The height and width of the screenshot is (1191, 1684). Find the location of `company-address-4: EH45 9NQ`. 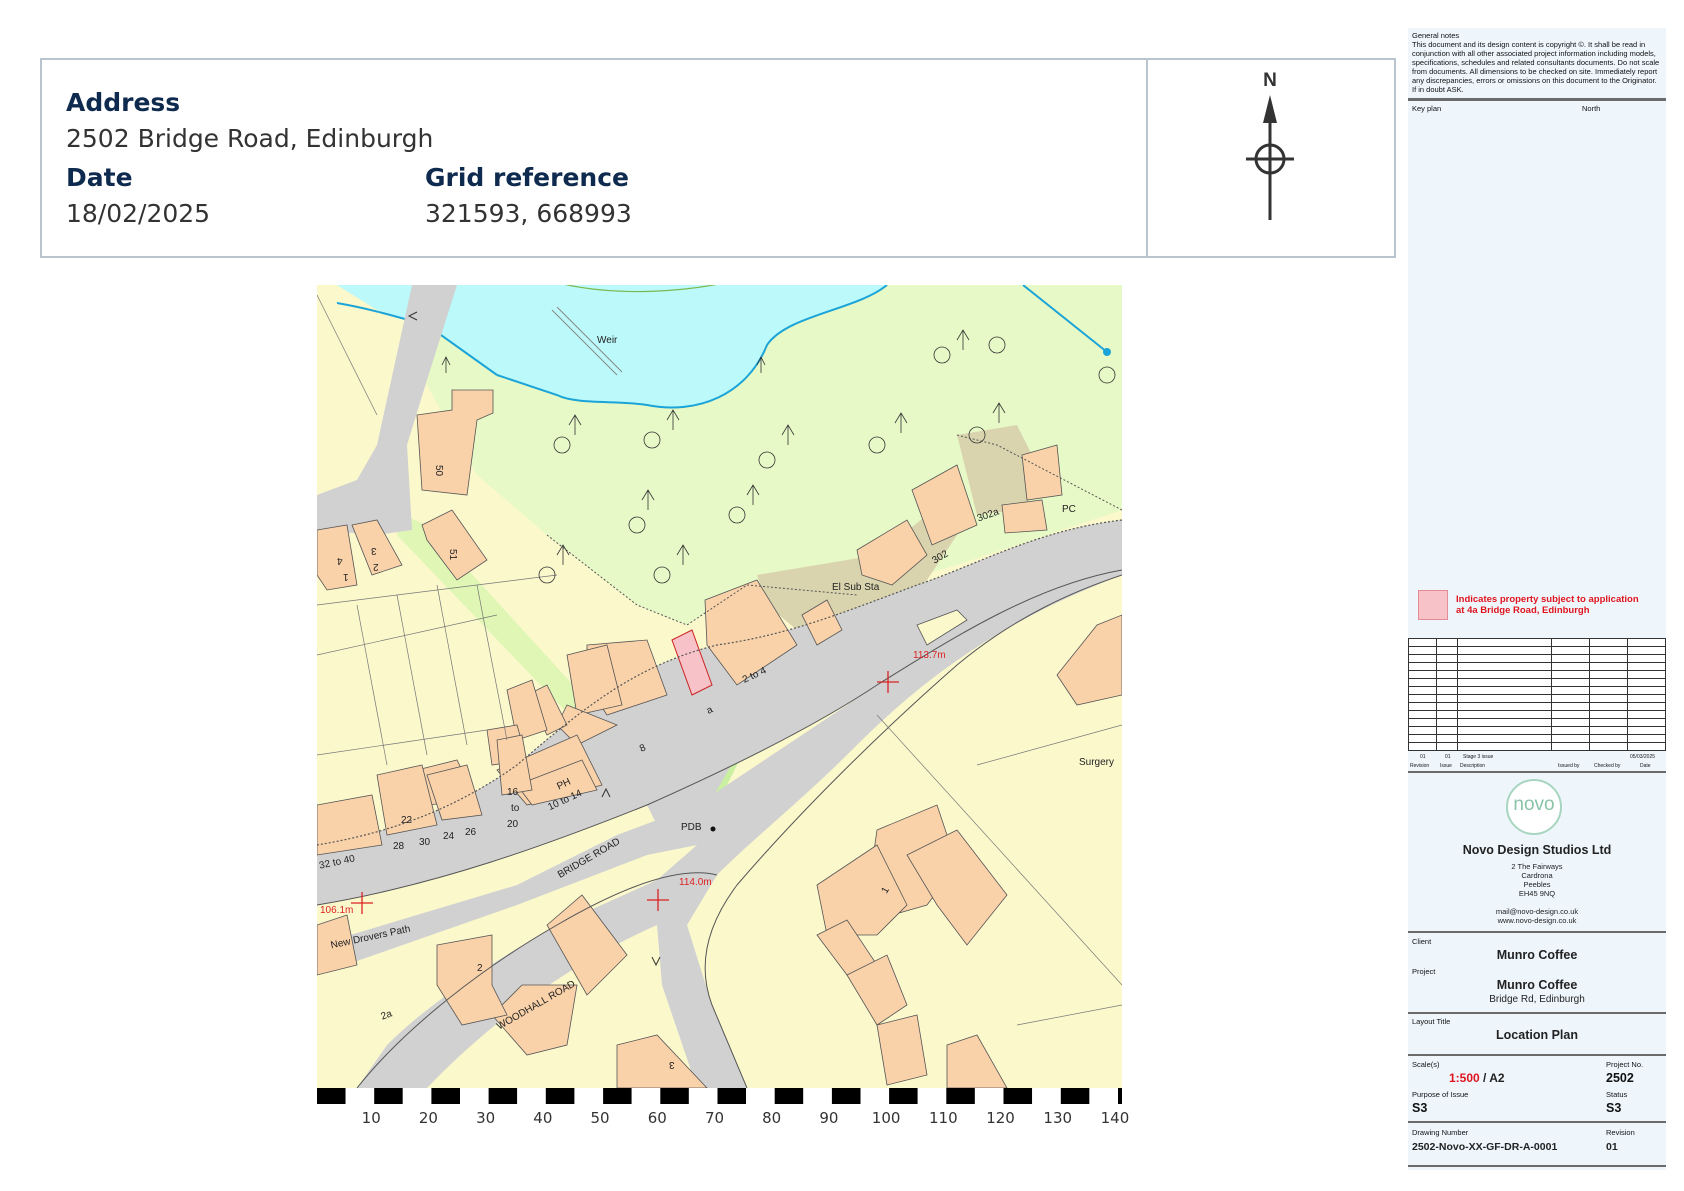

company-address-4: EH45 9NQ is located at coordinates (1537, 893).